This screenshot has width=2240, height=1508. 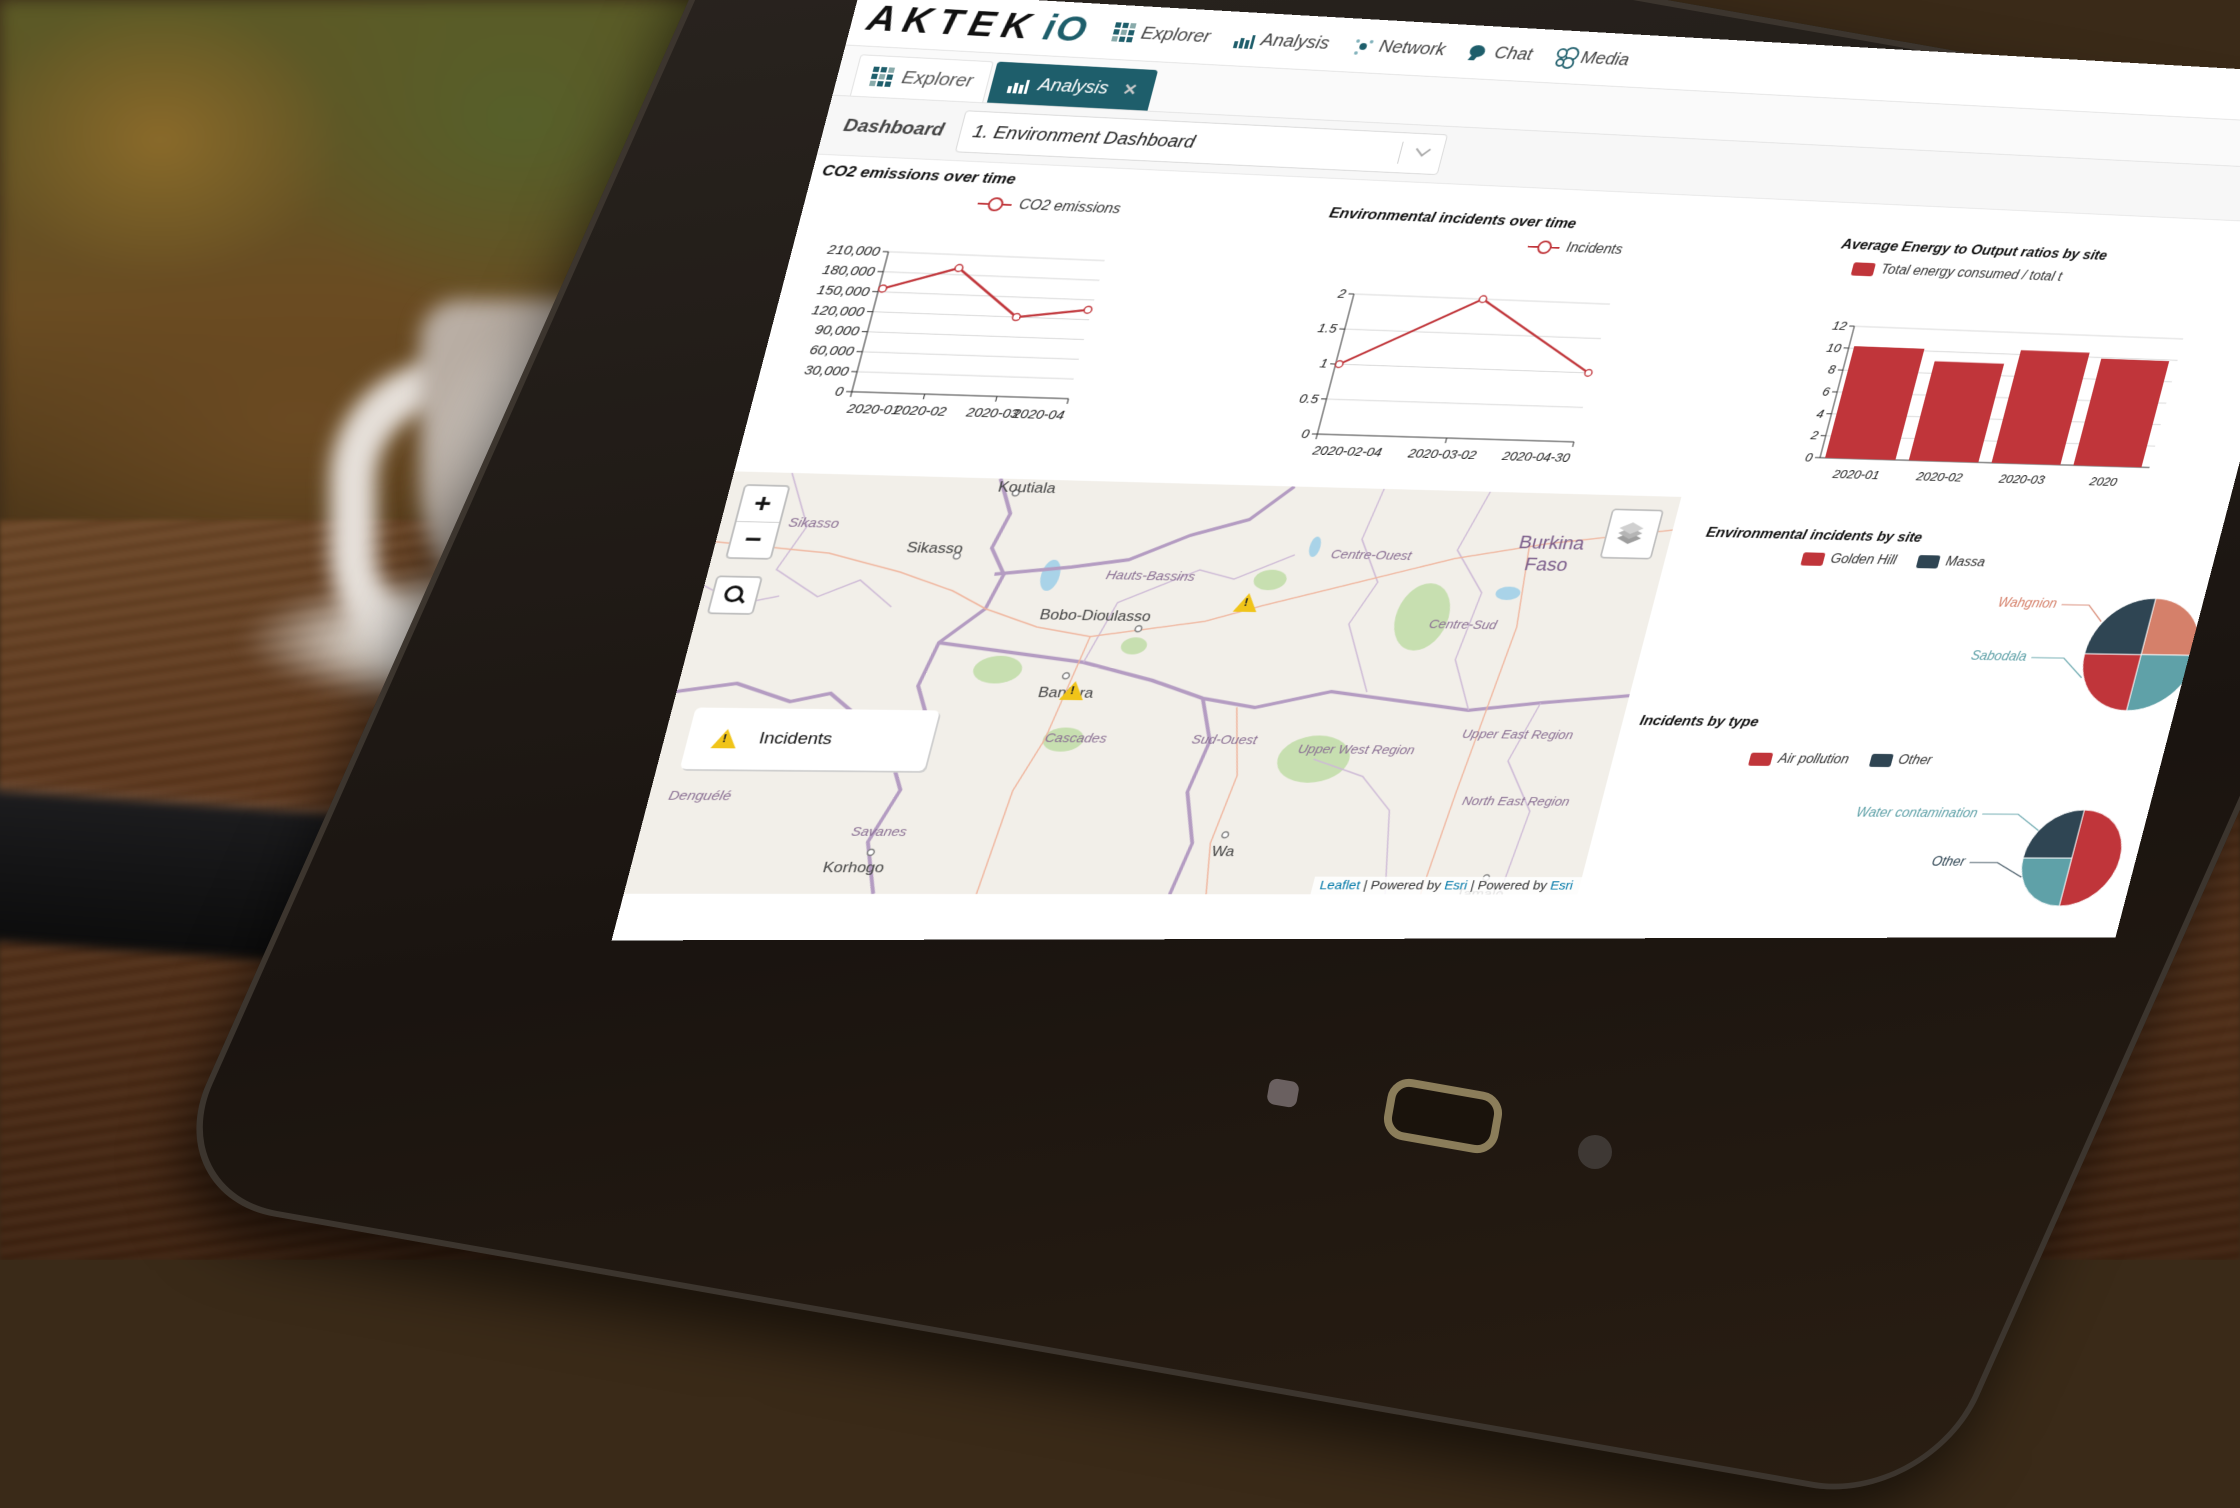 What do you see at coordinates (1412, 48) in the screenshot?
I see `nav-label: Network` at bounding box center [1412, 48].